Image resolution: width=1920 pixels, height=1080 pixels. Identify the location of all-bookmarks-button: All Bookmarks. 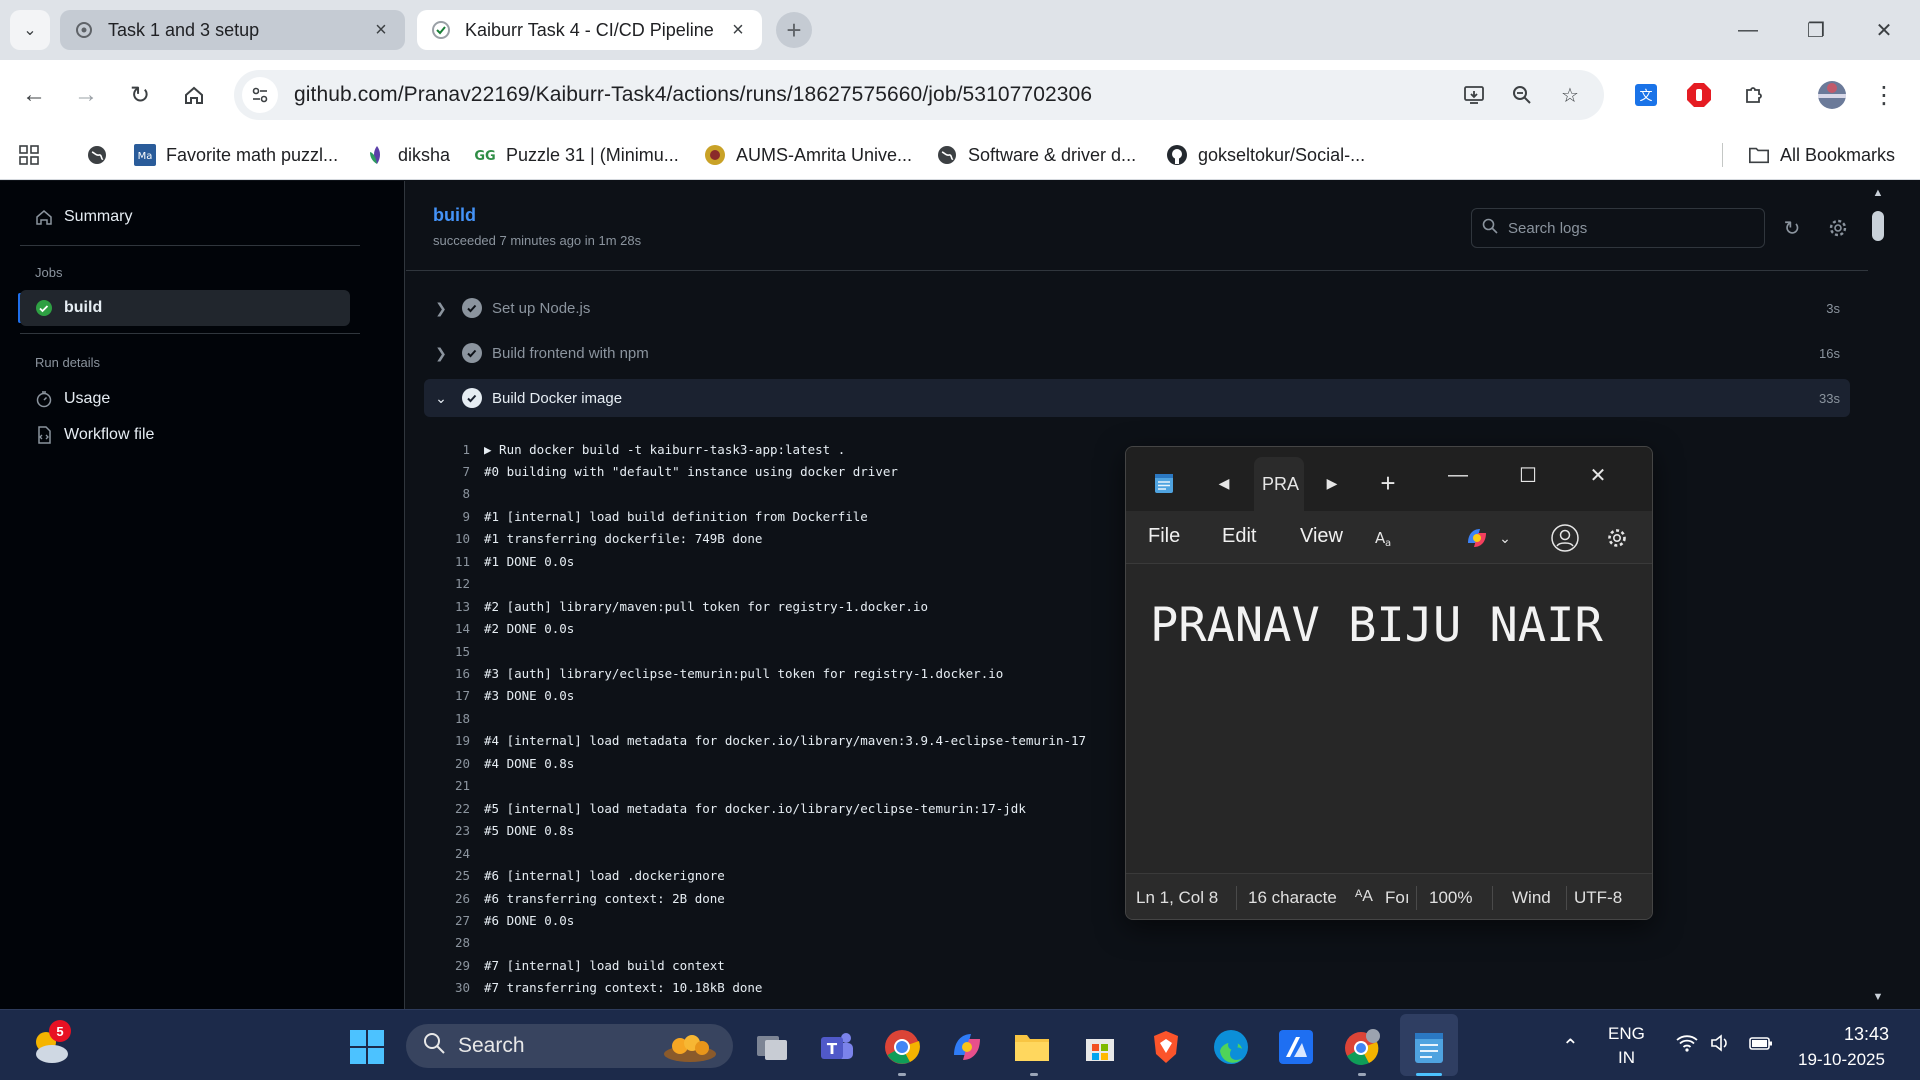
(1821, 155).